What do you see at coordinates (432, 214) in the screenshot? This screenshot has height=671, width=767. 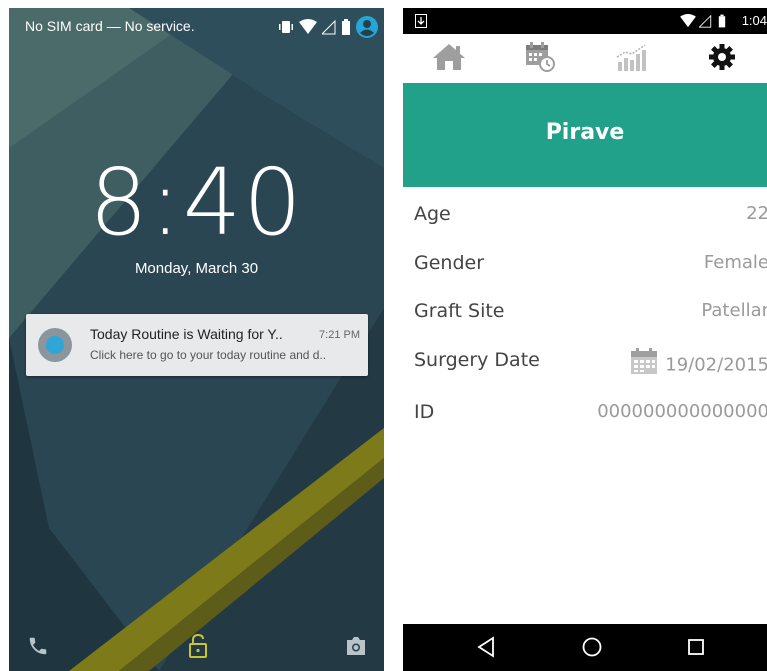 I see `field-label: Age` at bounding box center [432, 214].